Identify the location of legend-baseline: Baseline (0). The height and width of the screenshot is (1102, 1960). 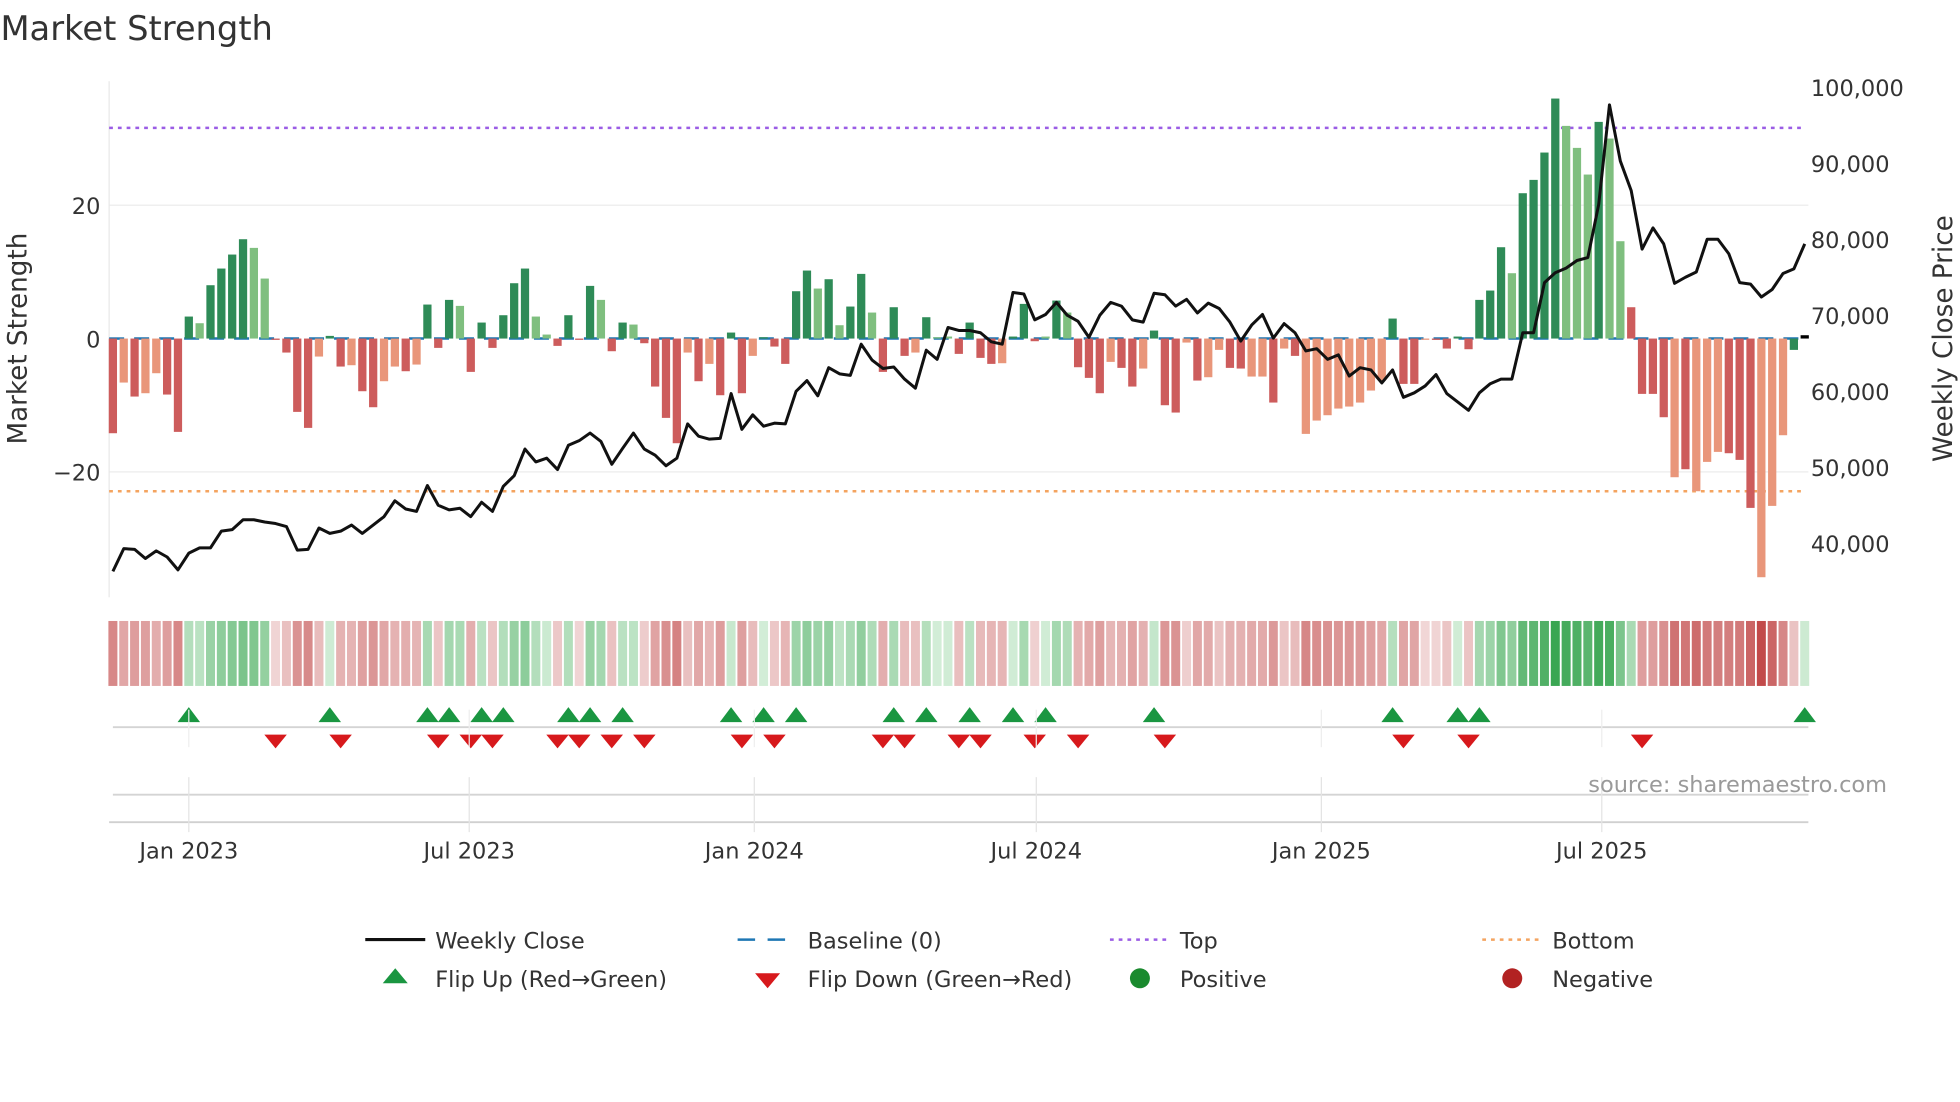
(839, 941).